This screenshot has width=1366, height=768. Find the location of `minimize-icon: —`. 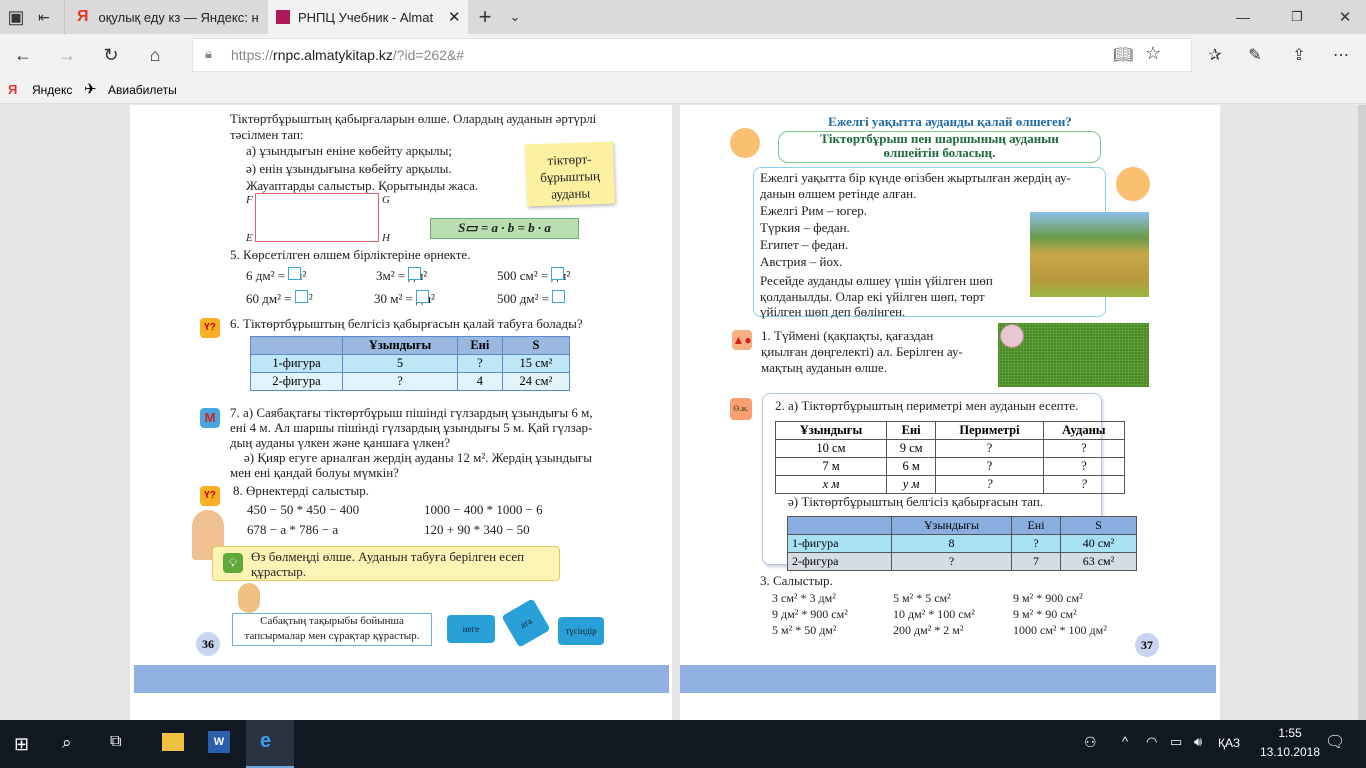

minimize-icon: — is located at coordinates (1243, 17).